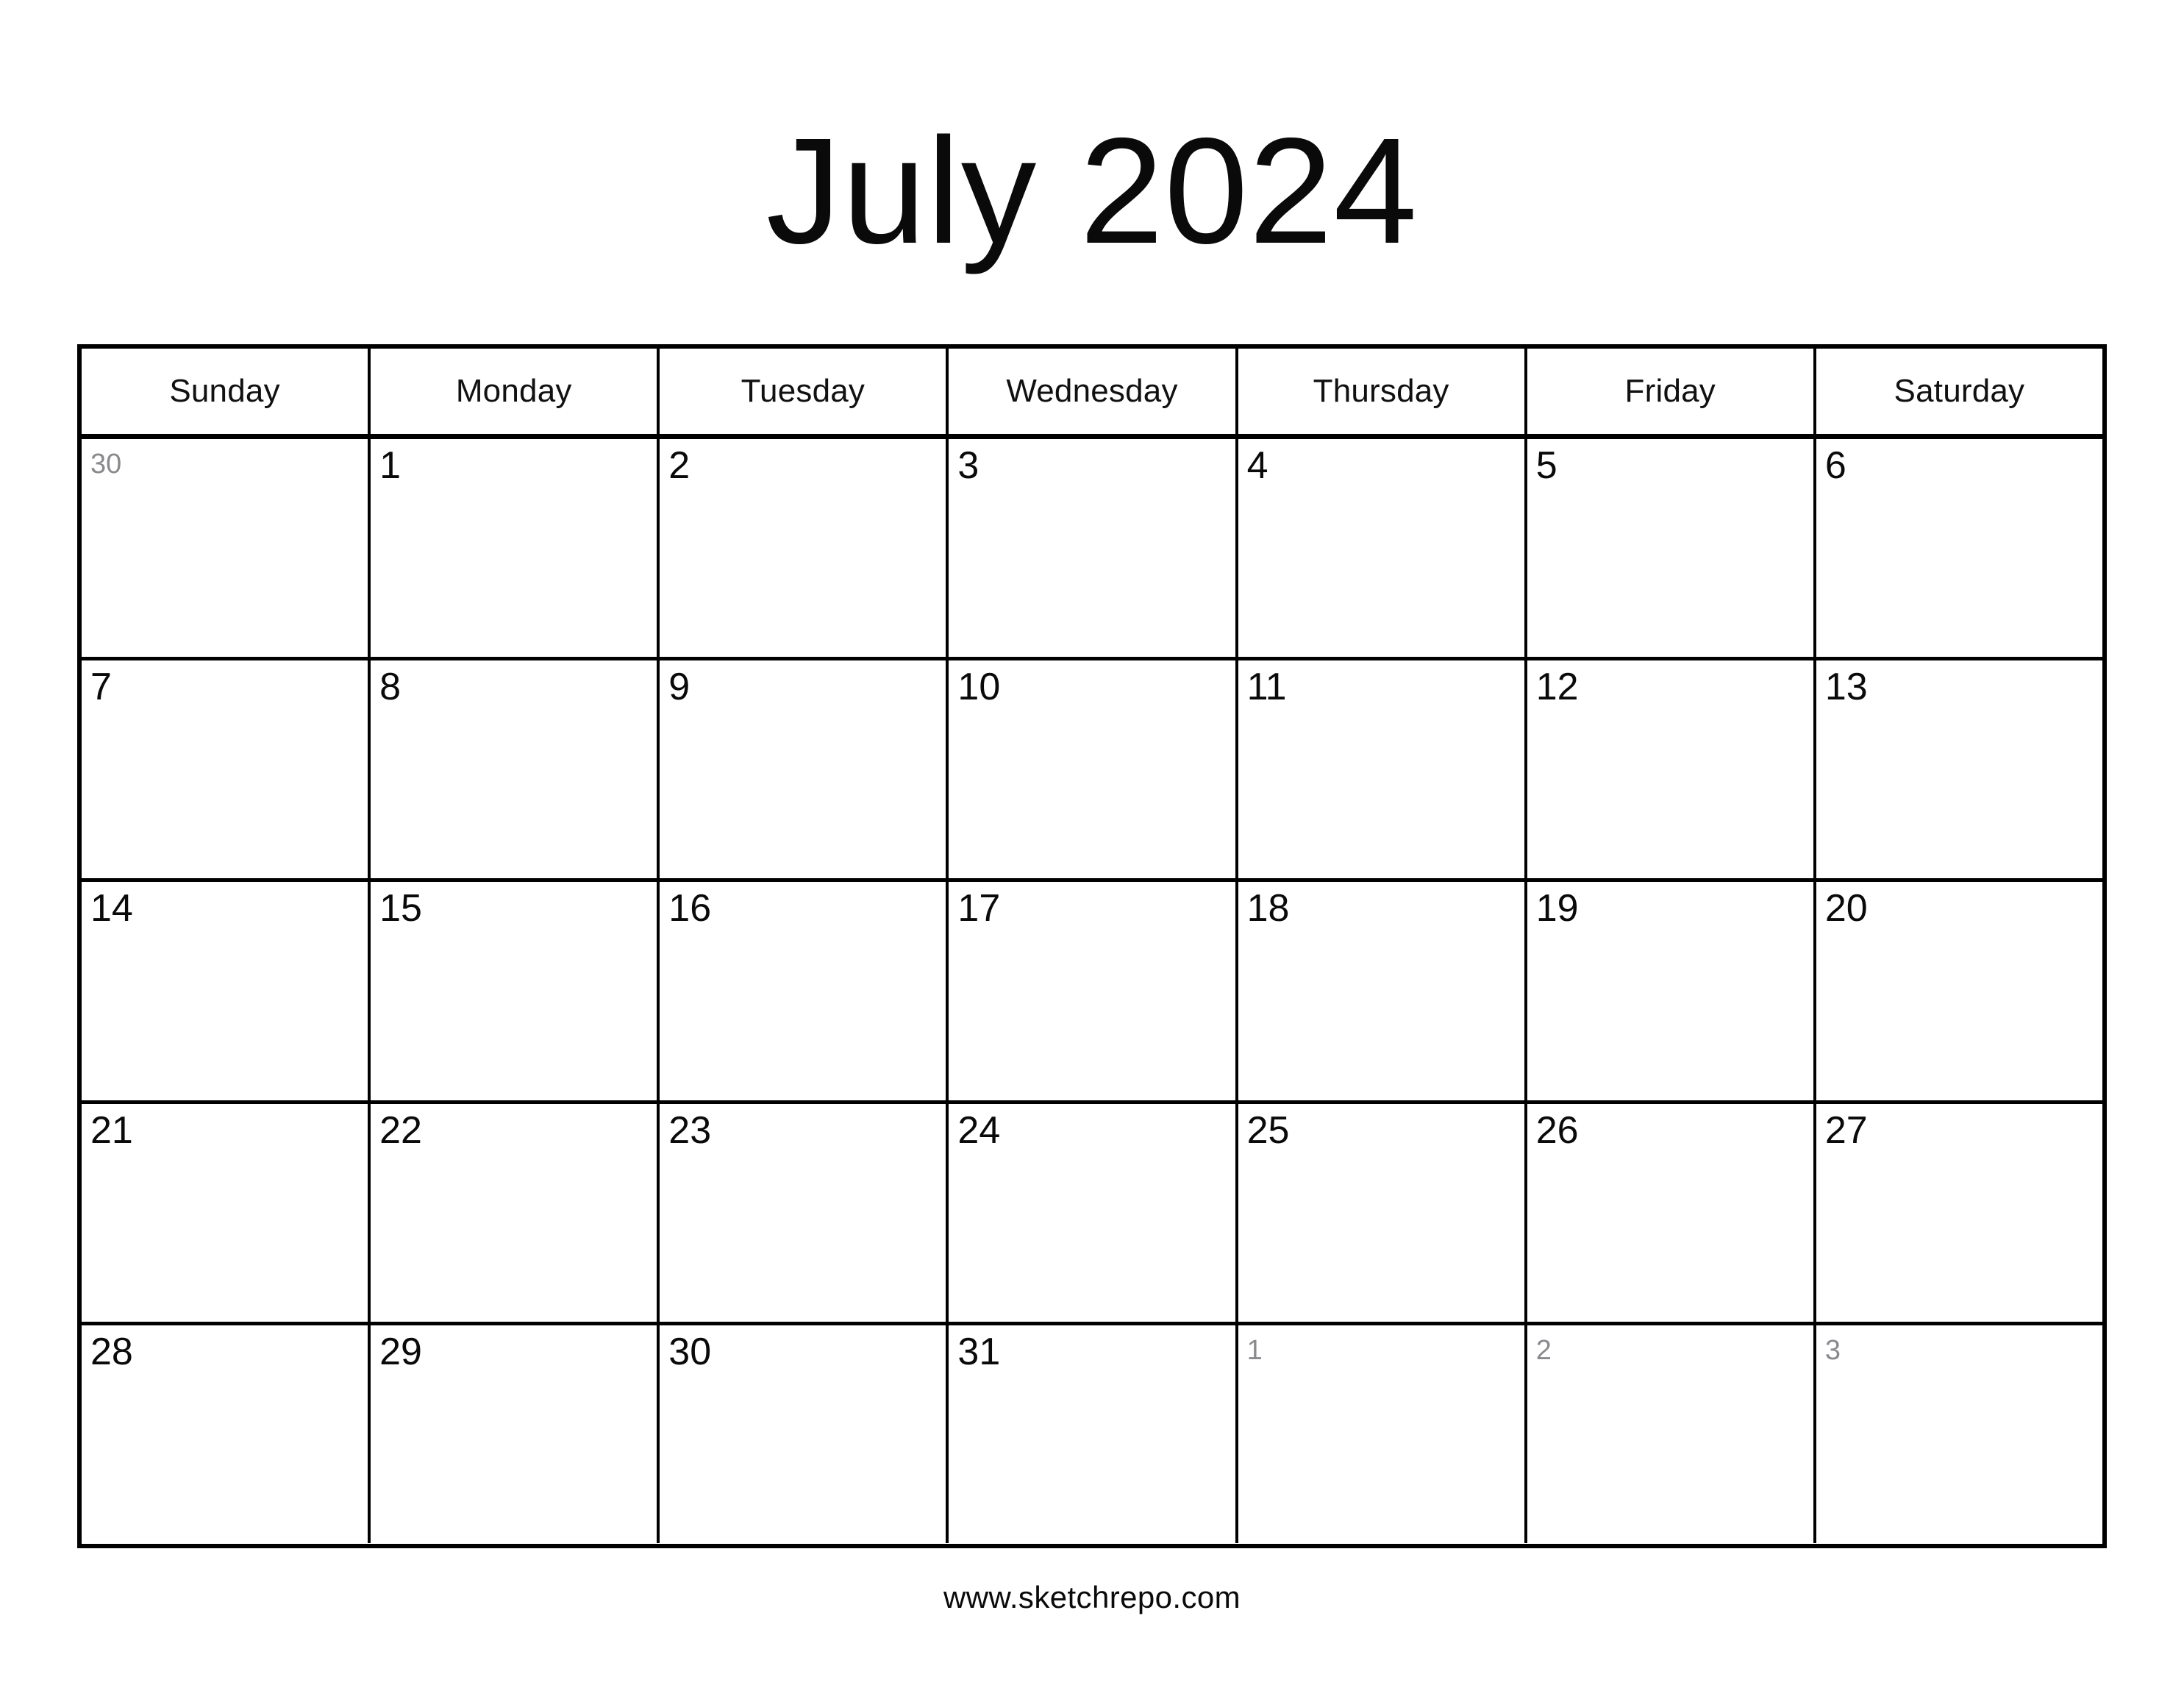 The width and height of the screenshot is (2184, 1688). Describe the element at coordinates (1835, 465) in the screenshot. I see `day-number: 6` at that location.